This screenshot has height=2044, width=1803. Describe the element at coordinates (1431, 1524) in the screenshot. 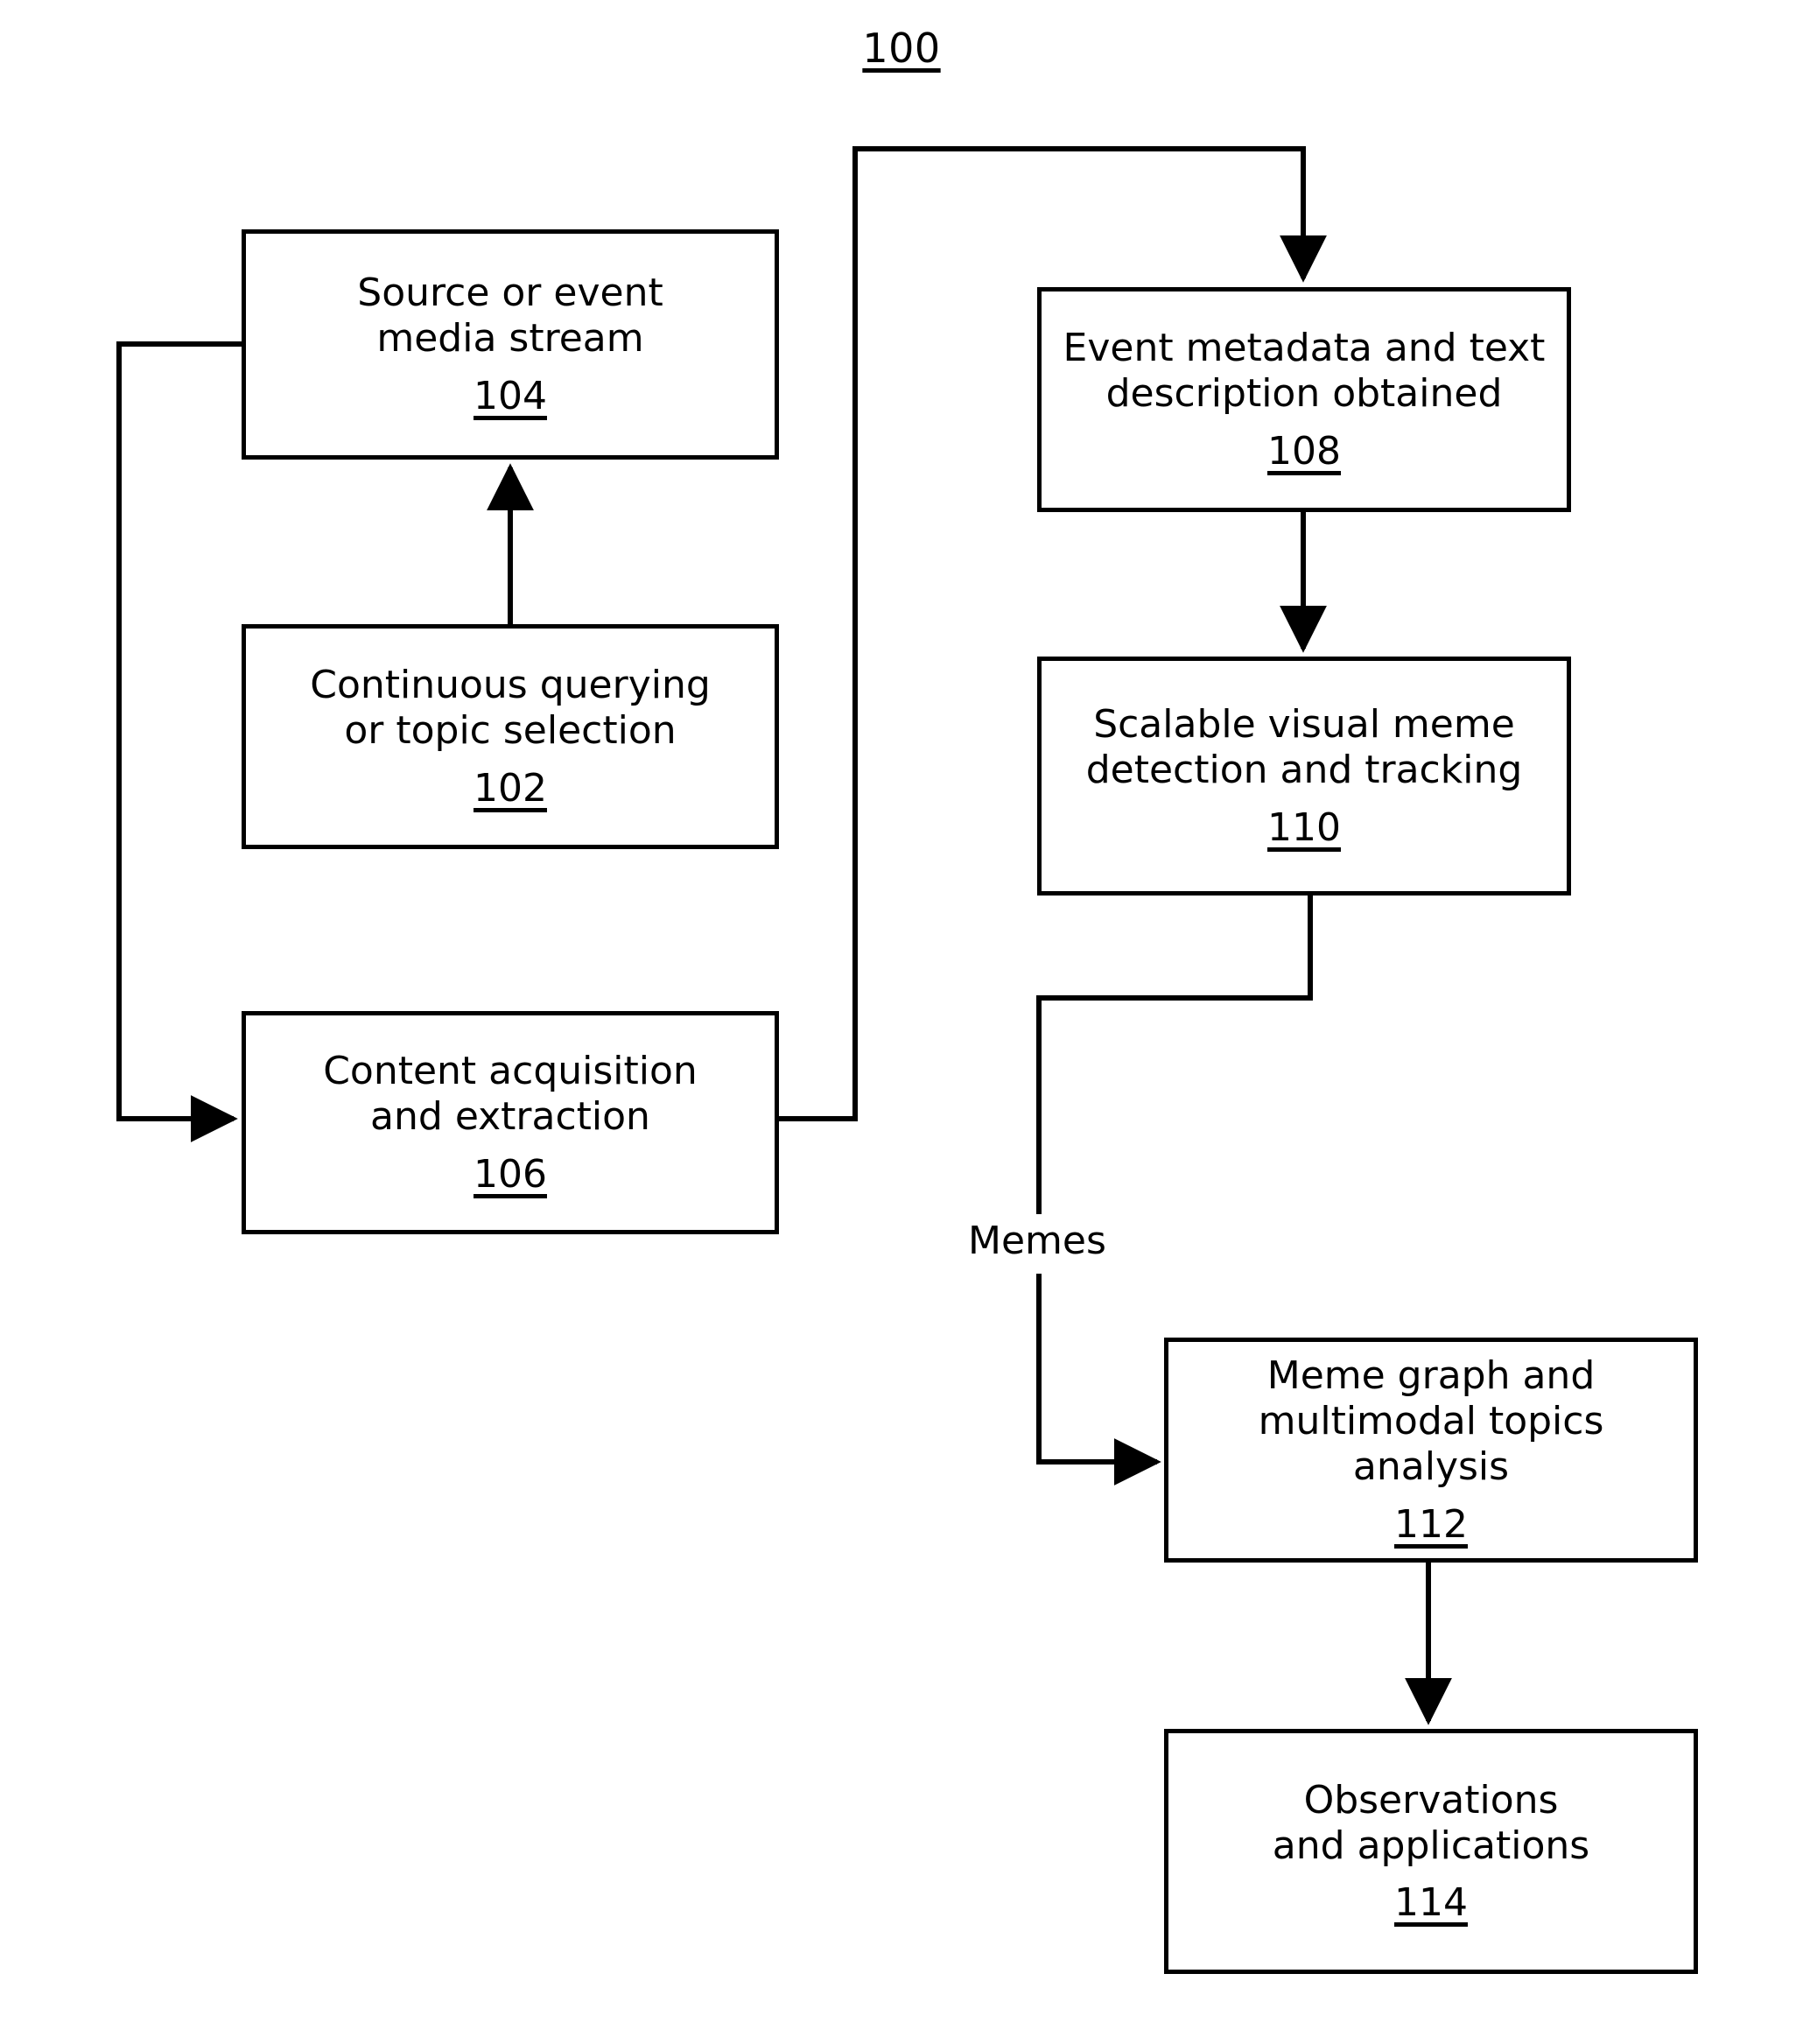

I see `node-reference-numeral: 112` at that location.